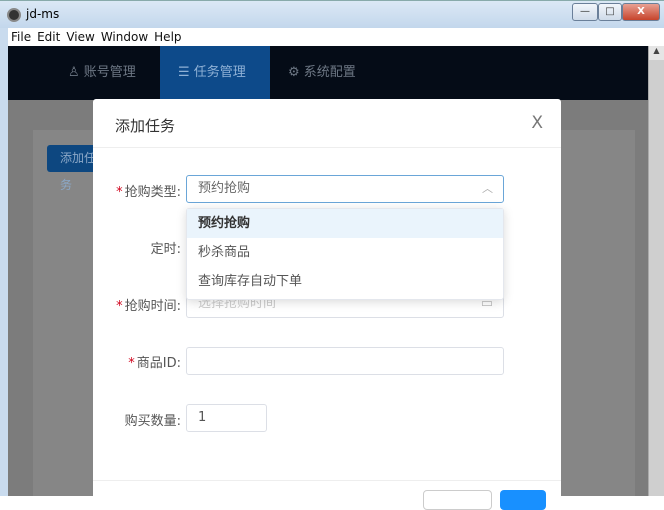 The width and height of the screenshot is (664, 510). I want to click on option-stock-auto-order: 查询库存自动下单, so click(345, 281).